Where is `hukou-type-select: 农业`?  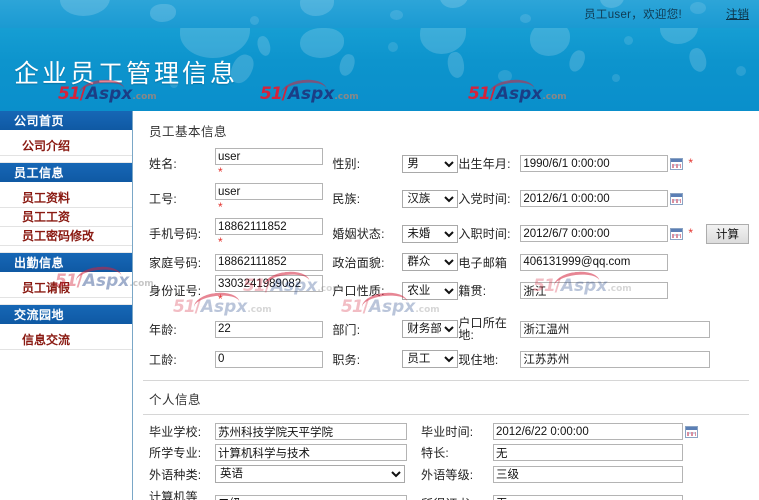
hukou-type-select: 农业 is located at coordinates (430, 290).